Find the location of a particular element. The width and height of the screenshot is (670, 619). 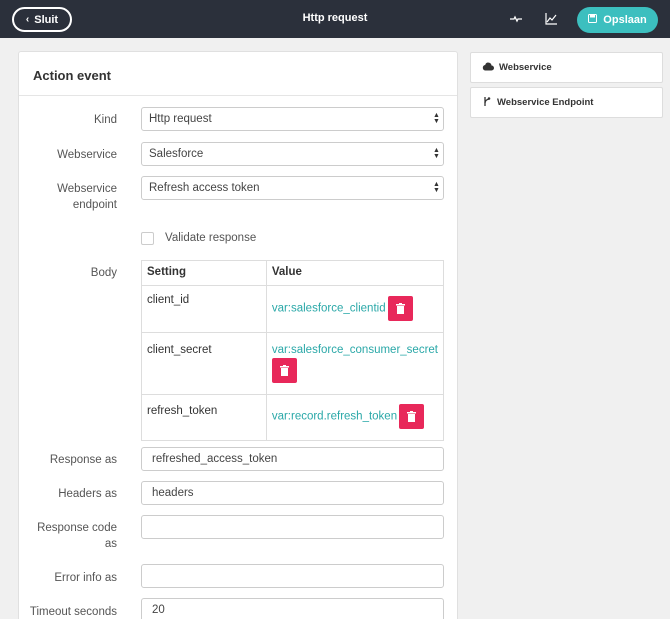

error-info-input is located at coordinates (292, 576).